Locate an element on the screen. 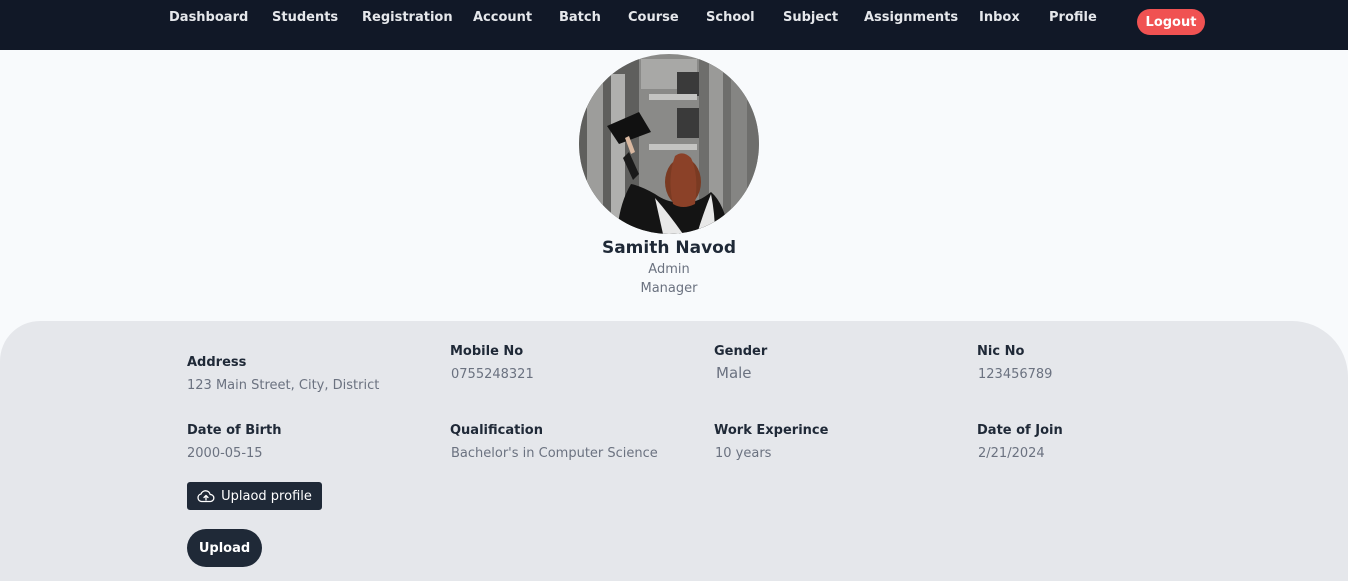  join-date-label: Date of Join is located at coordinates (1020, 430).